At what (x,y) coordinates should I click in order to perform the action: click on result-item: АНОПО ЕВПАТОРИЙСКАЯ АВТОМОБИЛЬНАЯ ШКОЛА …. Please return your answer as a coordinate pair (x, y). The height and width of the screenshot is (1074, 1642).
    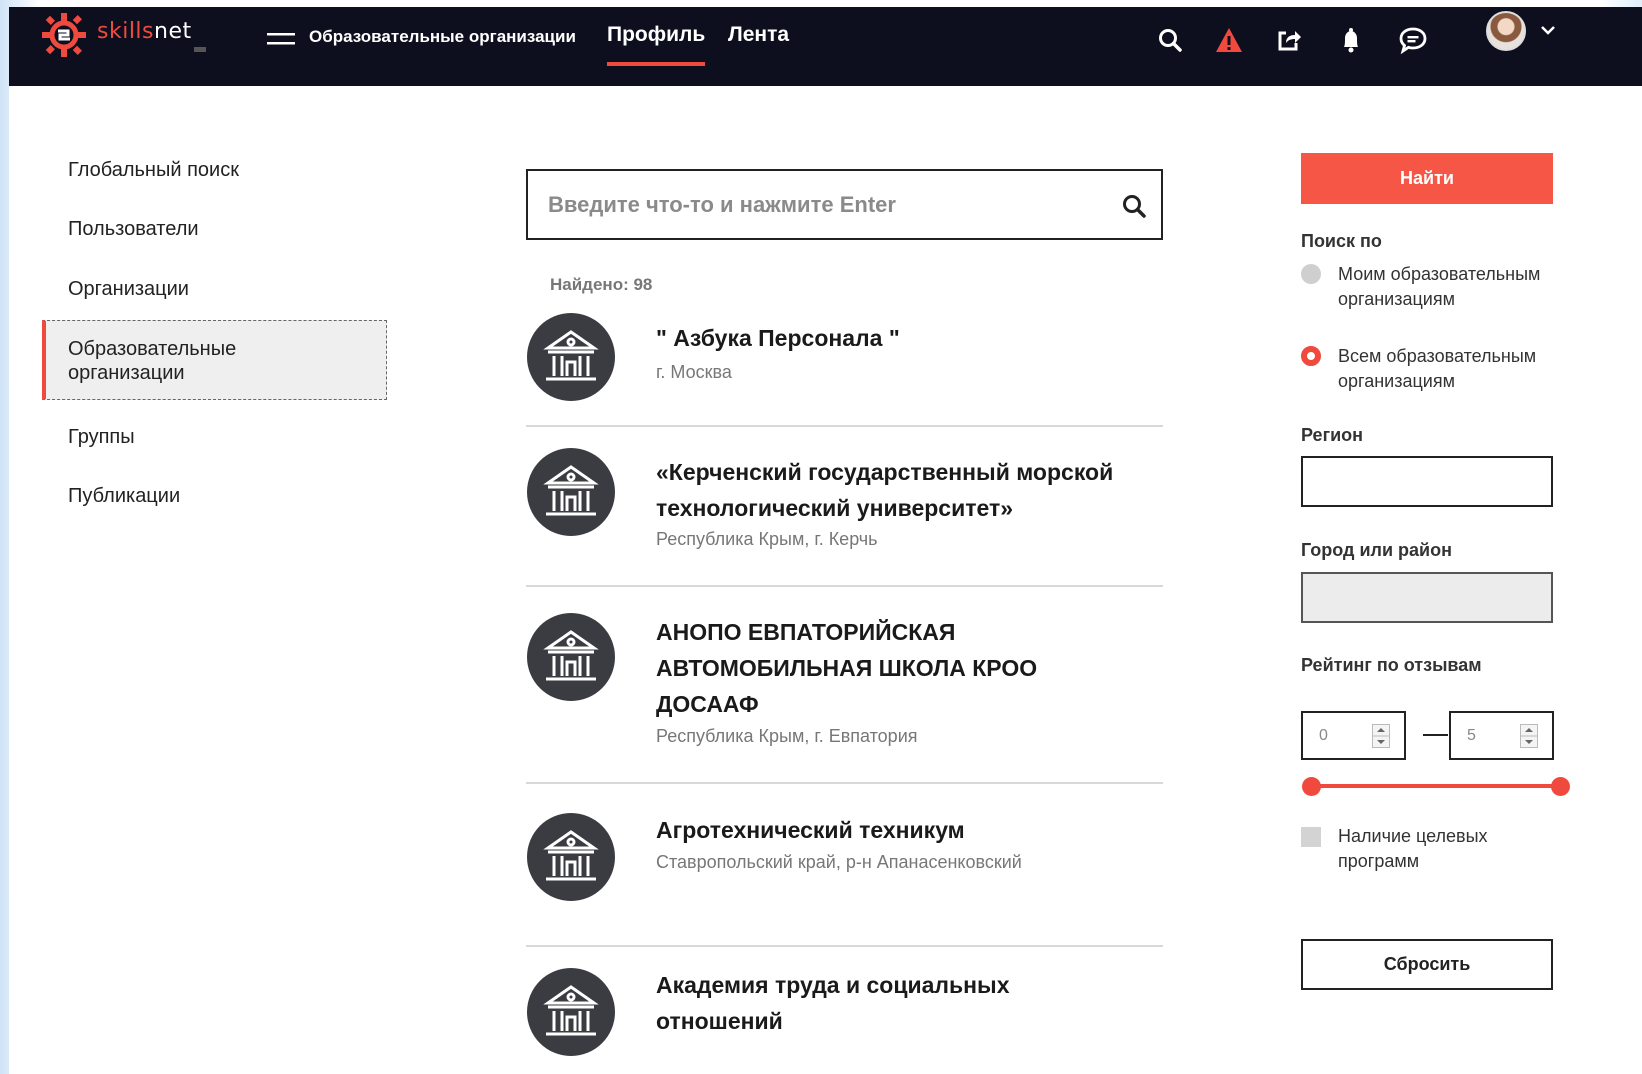
    Looking at the image, I should click on (844, 699).